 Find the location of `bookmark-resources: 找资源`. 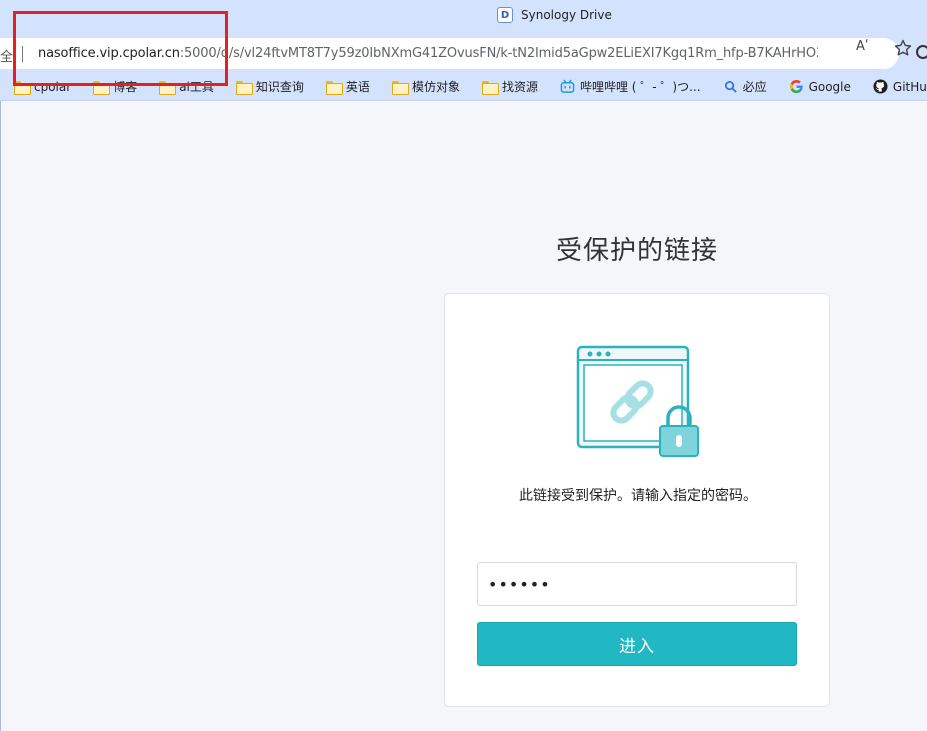

bookmark-resources: 找资源 is located at coordinates (507, 87).